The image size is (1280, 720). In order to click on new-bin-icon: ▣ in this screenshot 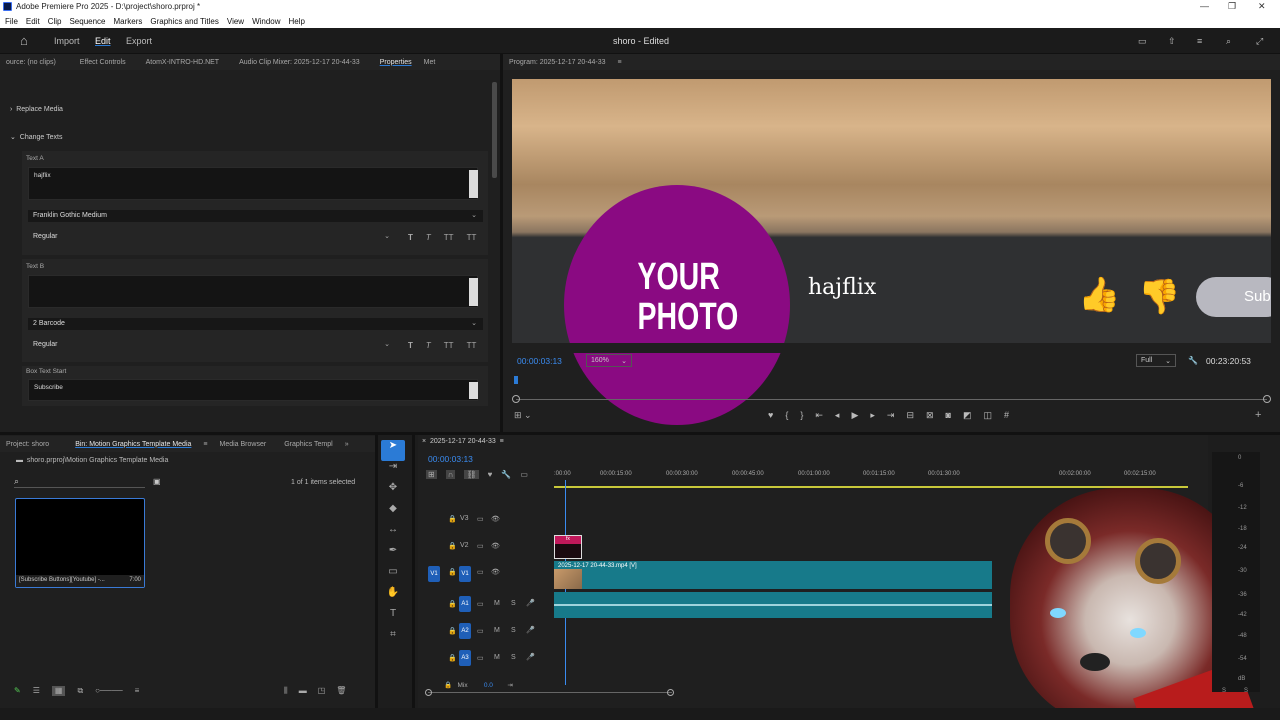, I will do `click(157, 481)`.